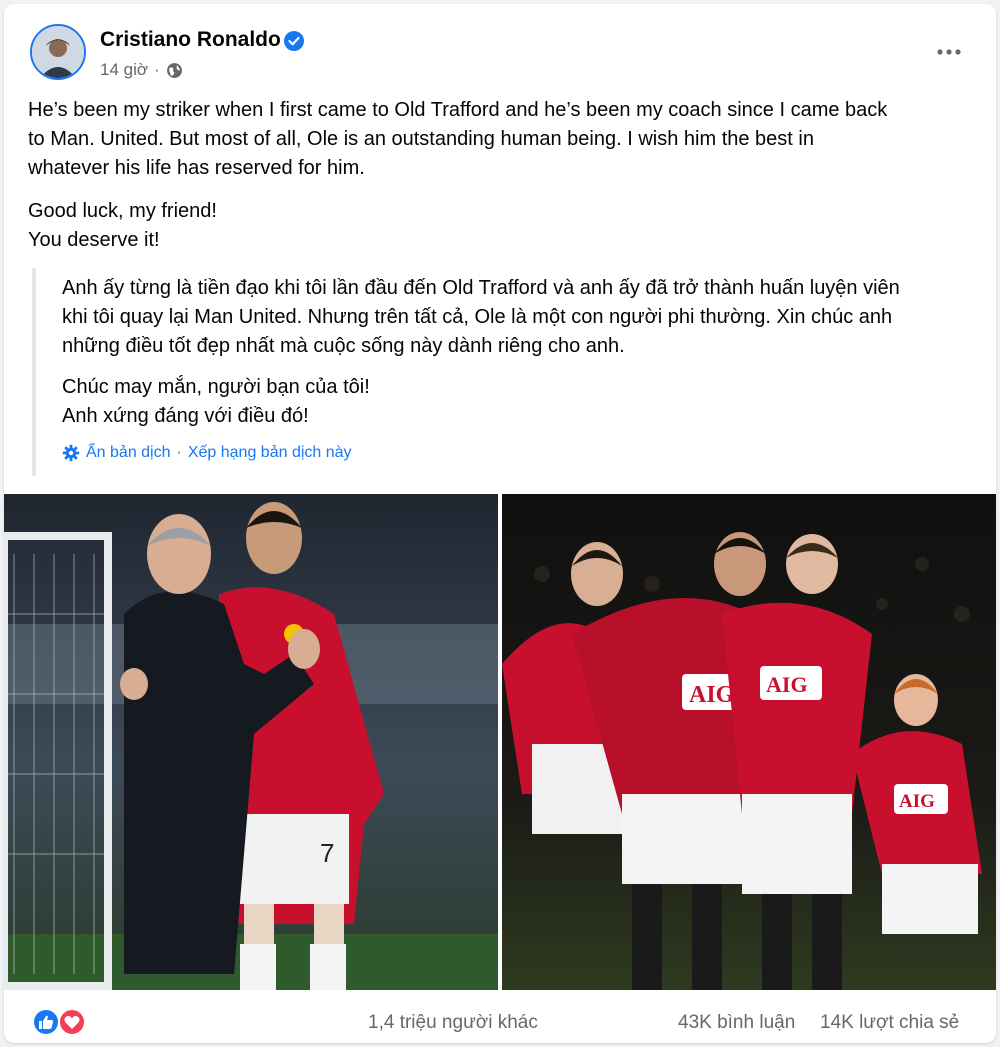  Describe the element at coordinates (122, 225) in the screenshot. I see `post-paragraph: Good luck, my friend! You deserve it!` at that location.